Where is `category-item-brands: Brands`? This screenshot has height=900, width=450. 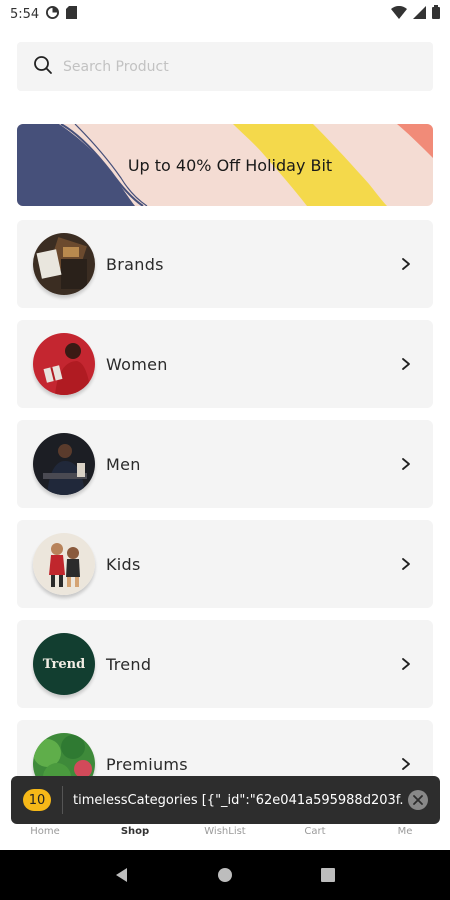
category-item-brands: Brands is located at coordinates (225, 264).